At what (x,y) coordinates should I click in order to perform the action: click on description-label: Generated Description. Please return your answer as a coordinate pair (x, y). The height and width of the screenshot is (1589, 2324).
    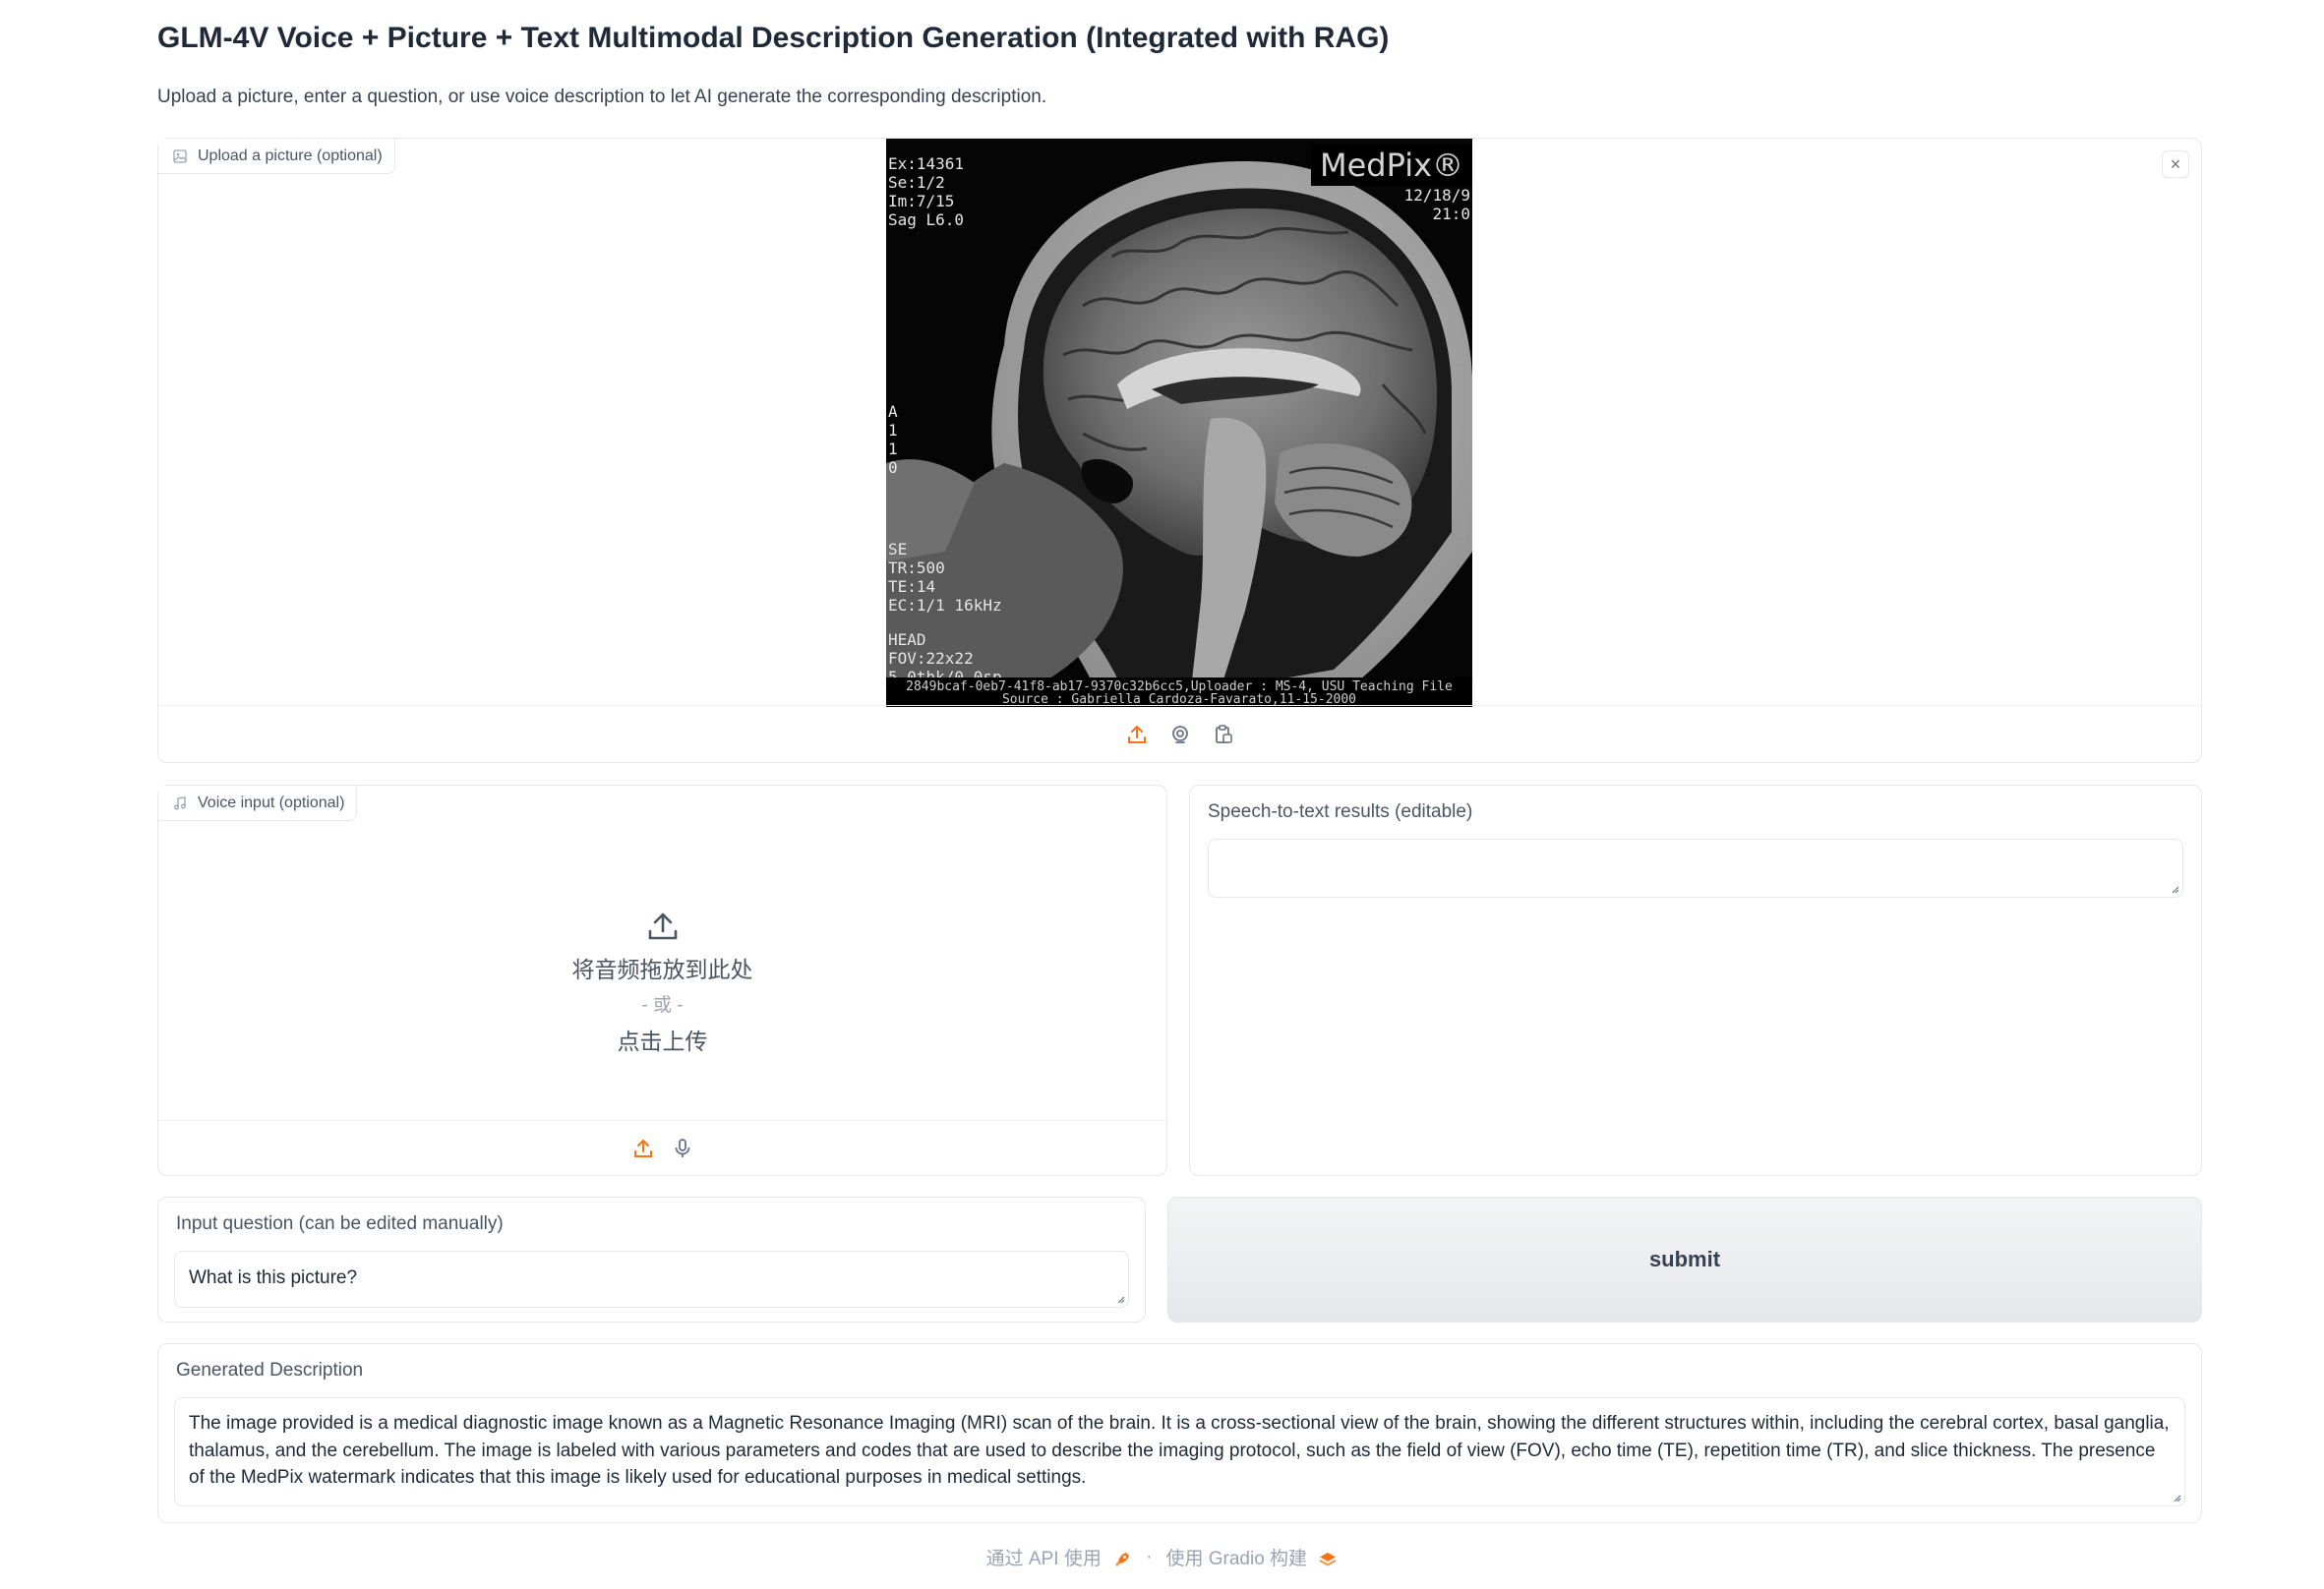
    Looking at the image, I should click on (270, 1371).